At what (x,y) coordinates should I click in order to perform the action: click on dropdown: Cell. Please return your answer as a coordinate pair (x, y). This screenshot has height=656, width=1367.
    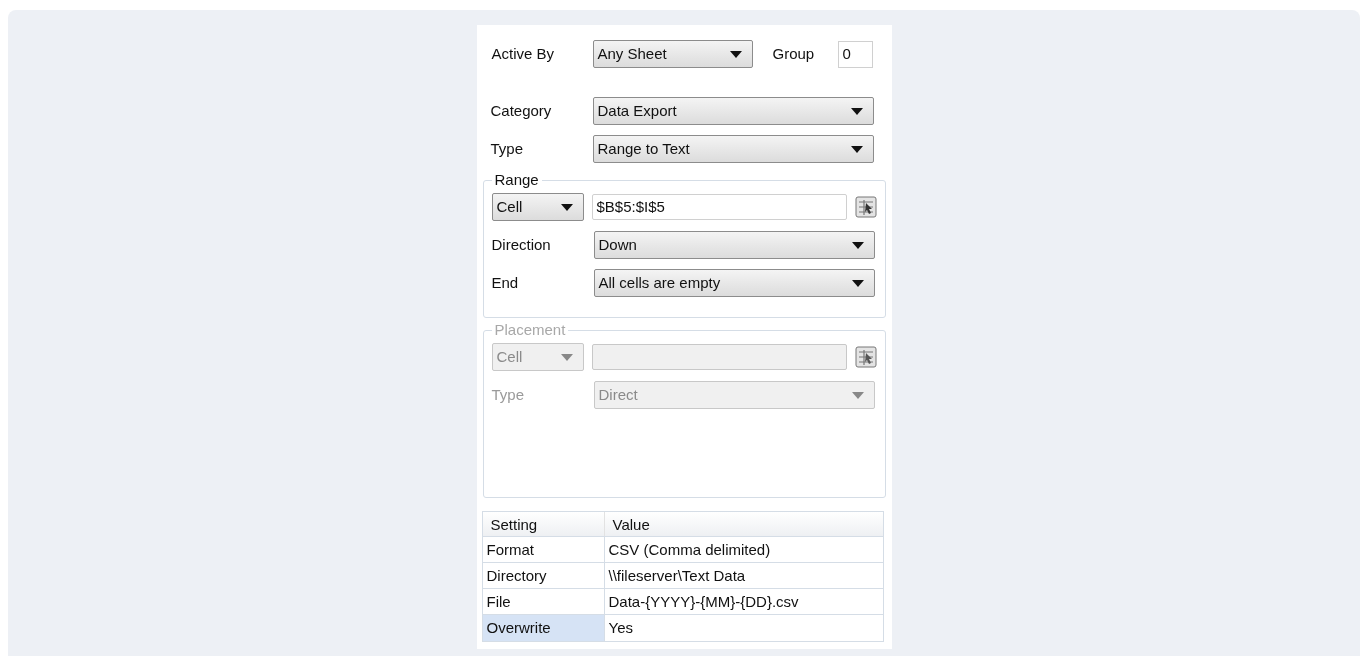
    Looking at the image, I should click on (537, 207).